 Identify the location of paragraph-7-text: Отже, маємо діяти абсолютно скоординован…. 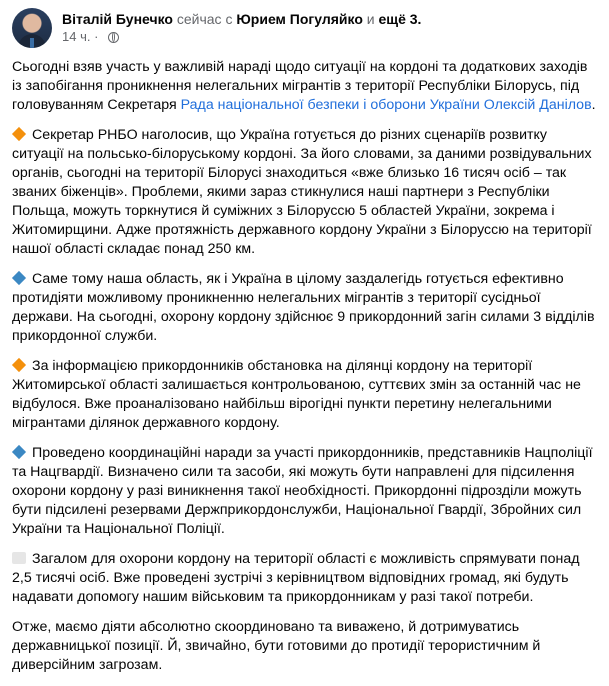
(276, 646).